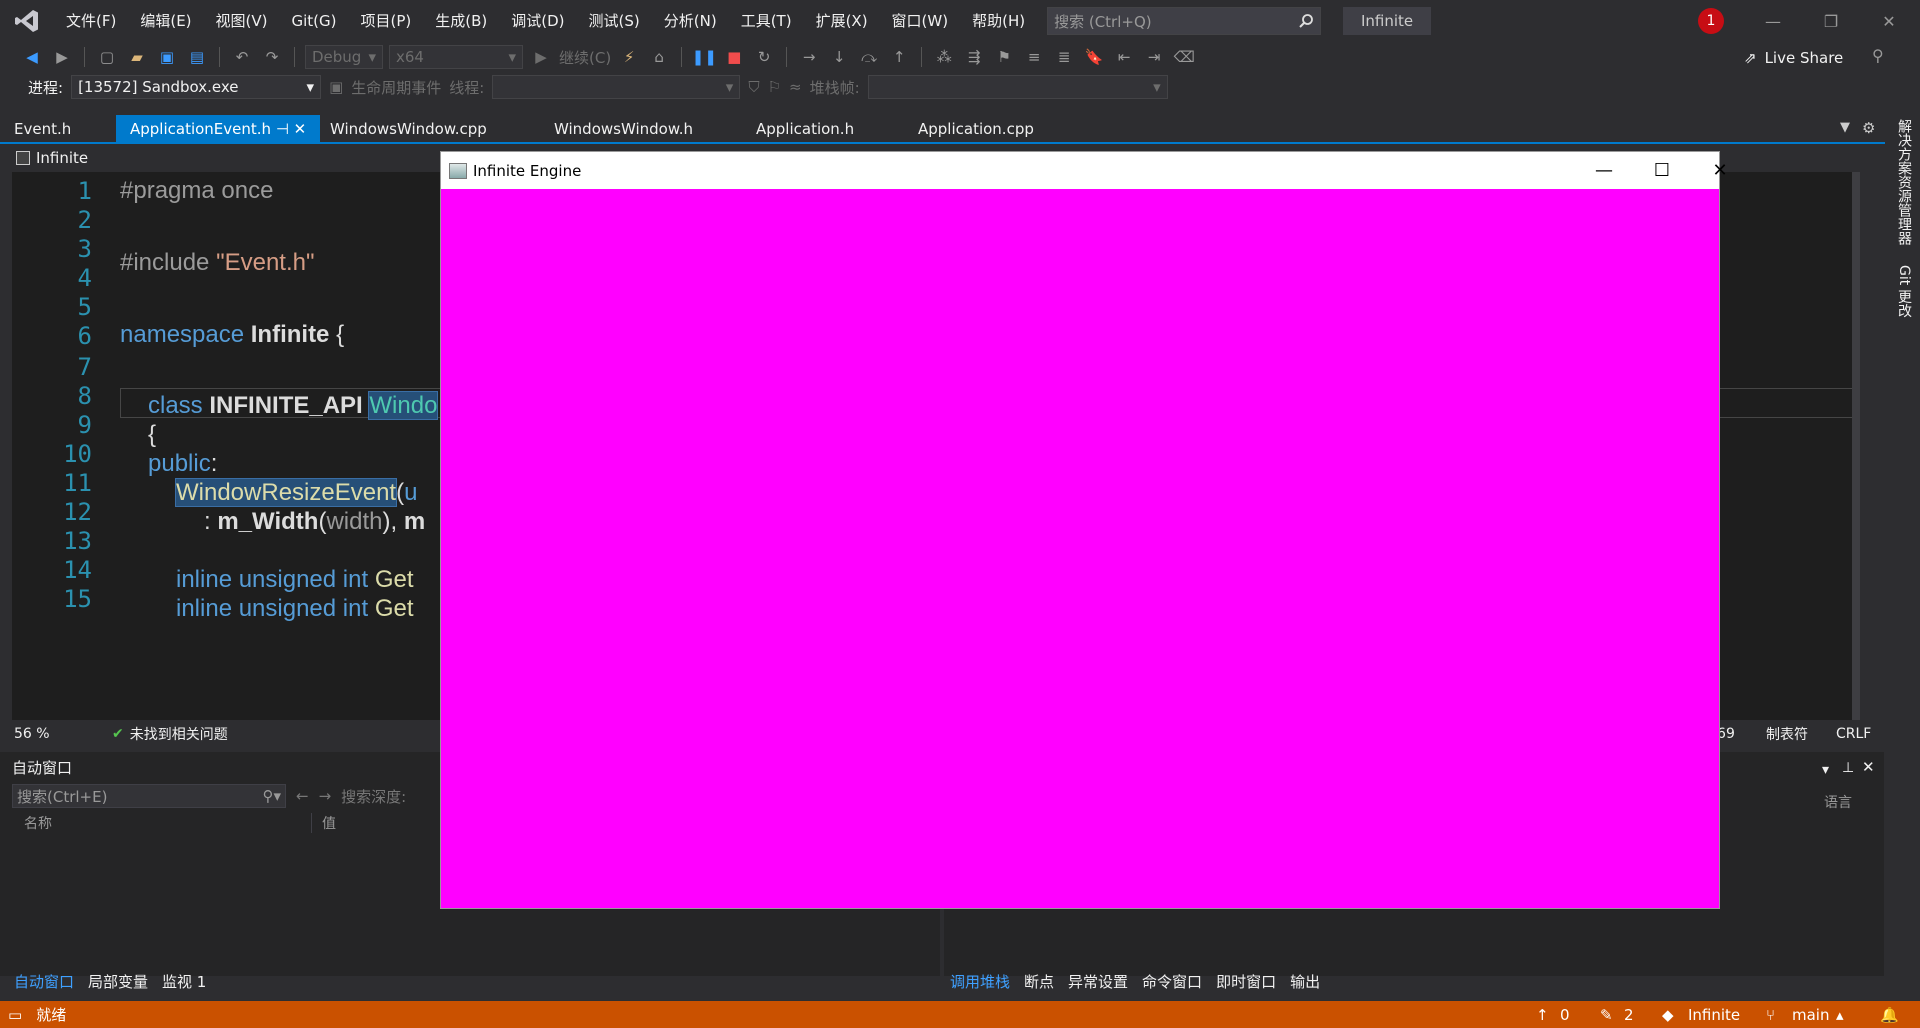 The height and width of the screenshot is (1028, 1920). I want to click on menu-item: 项目(P), so click(386, 21).